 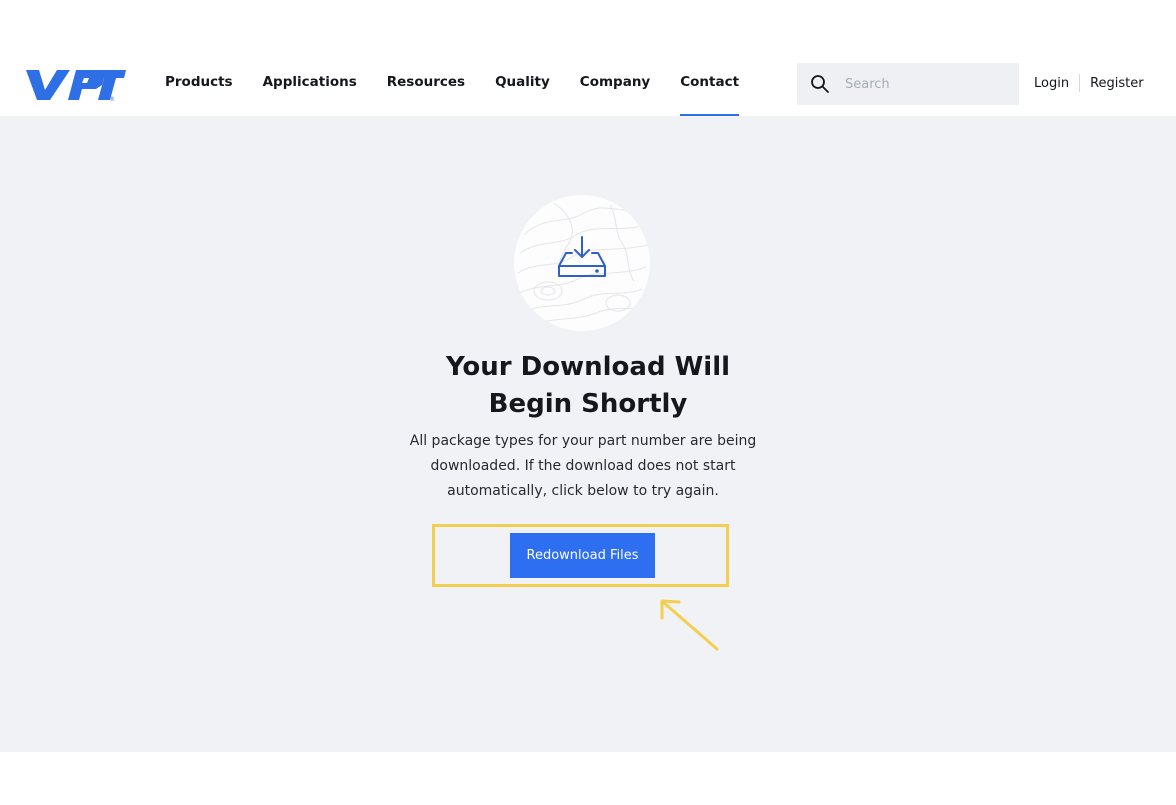 I want to click on nav-item-label: Products, so click(x=199, y=82).